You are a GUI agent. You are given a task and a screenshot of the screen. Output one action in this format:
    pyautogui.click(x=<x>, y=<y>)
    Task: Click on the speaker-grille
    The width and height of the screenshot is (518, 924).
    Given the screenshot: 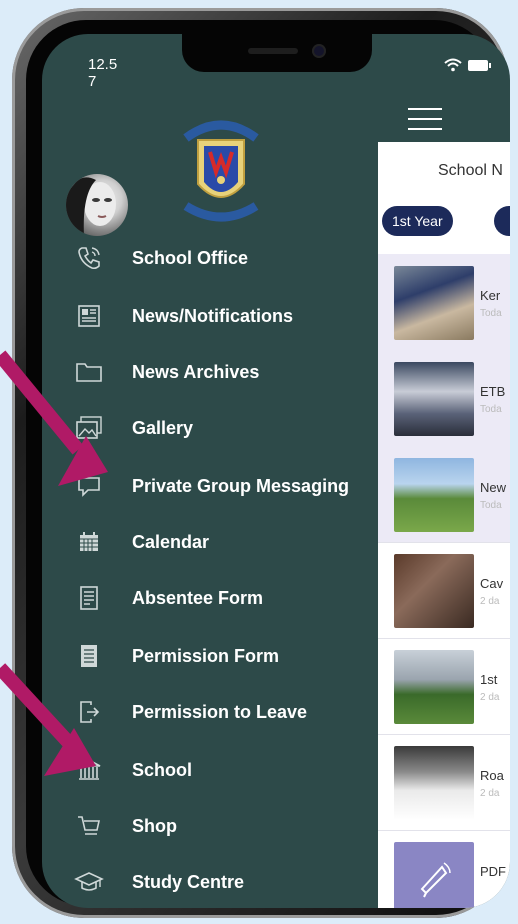 What is the action you would take?
    pyautogui.click(x=273, y=51)
    